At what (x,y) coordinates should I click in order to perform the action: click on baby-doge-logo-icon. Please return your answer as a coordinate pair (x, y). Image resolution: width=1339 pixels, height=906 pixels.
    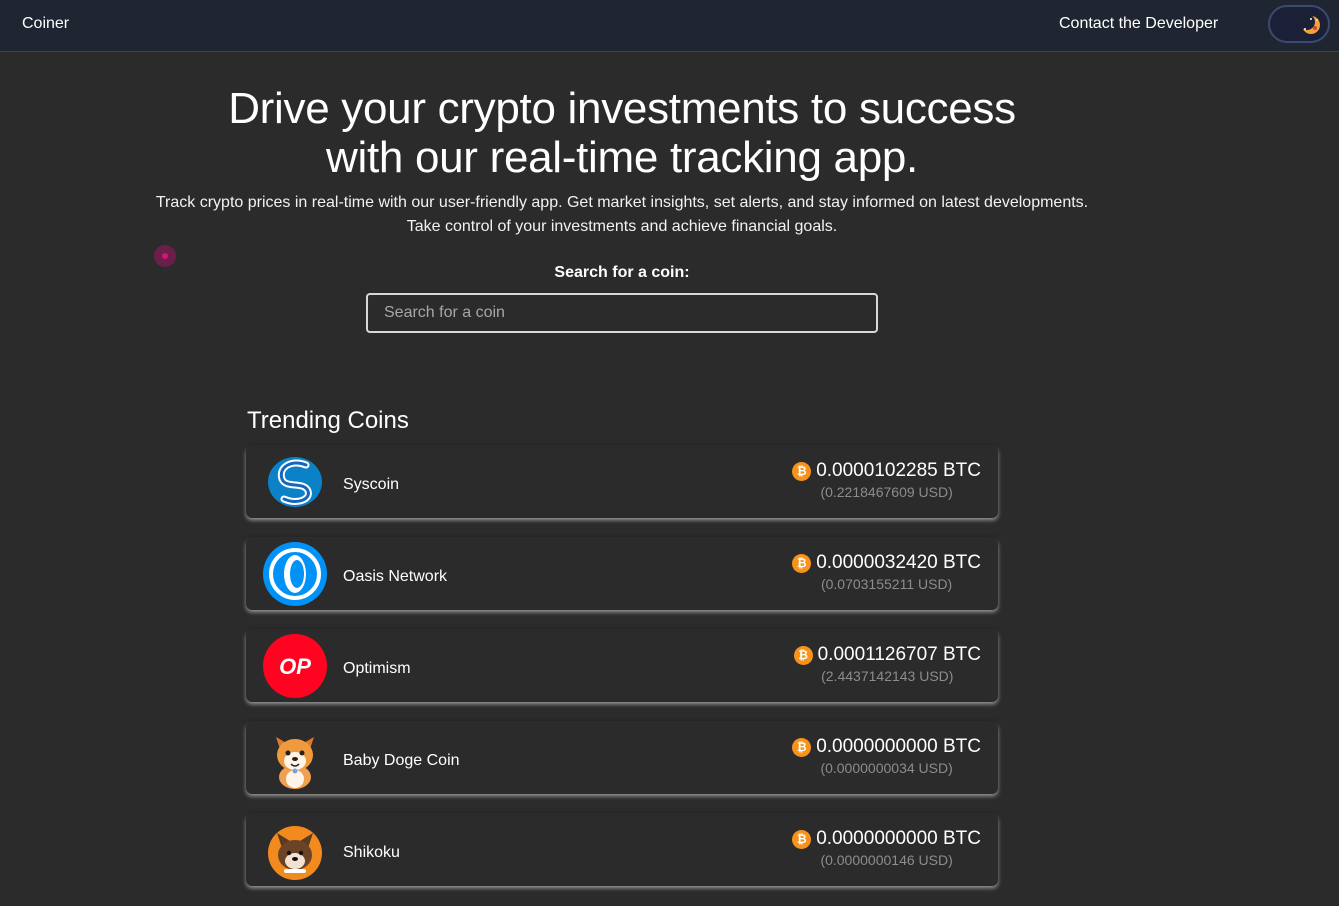
    Looking at the image, I should click on (295, 763).